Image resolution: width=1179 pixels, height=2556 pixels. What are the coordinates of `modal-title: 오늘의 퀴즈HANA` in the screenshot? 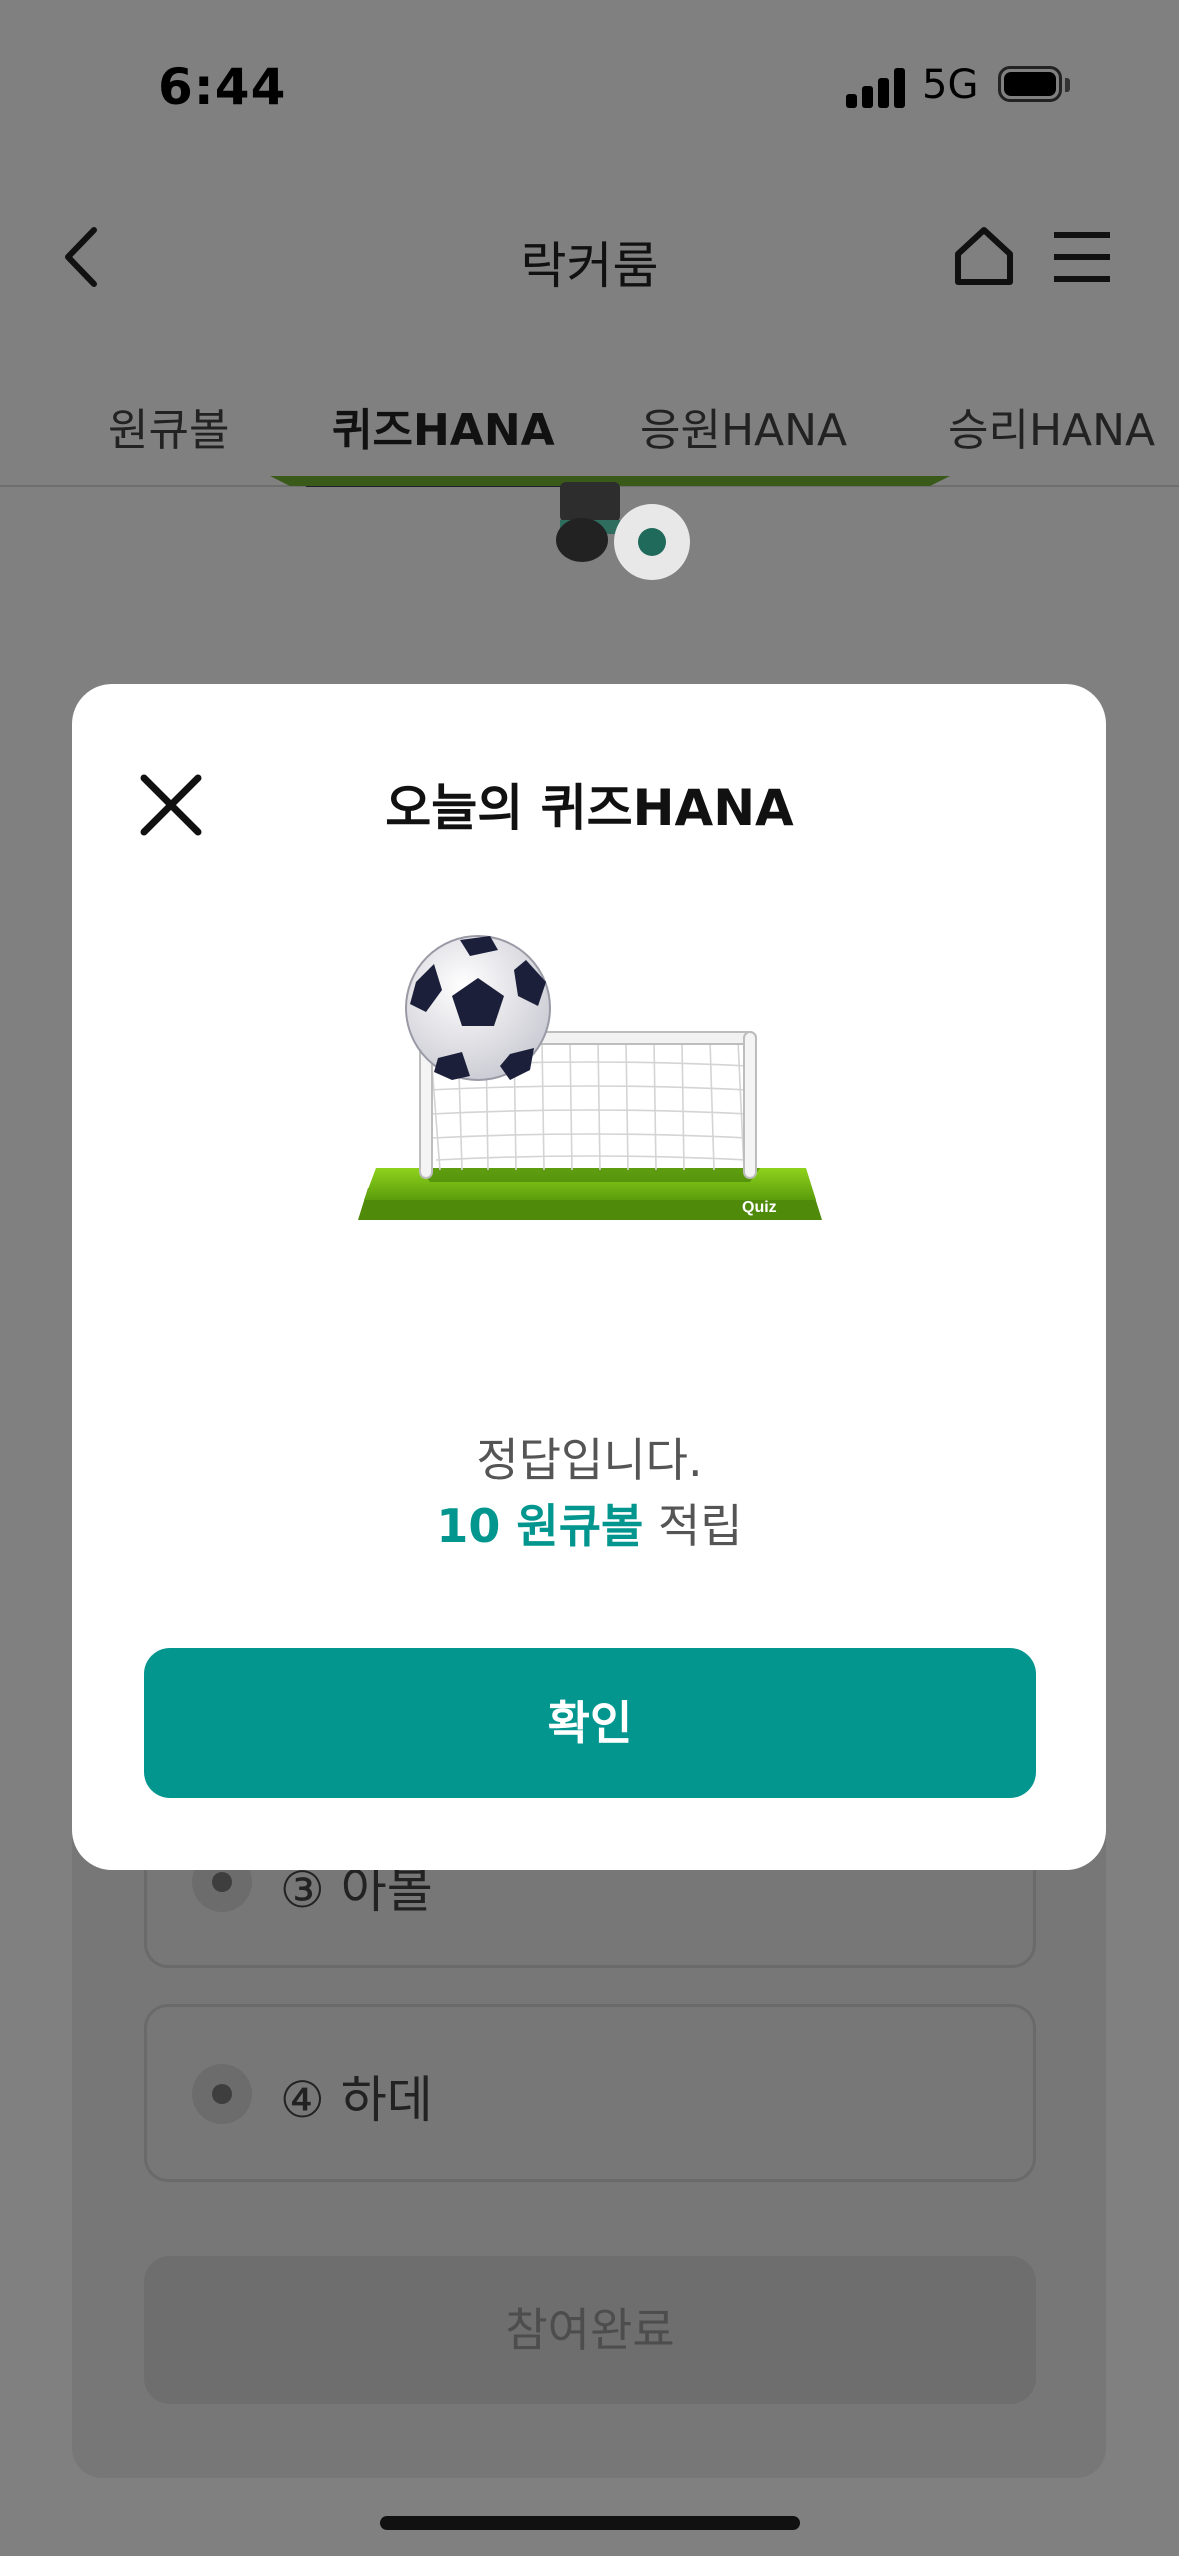 It's located at (589, 808).